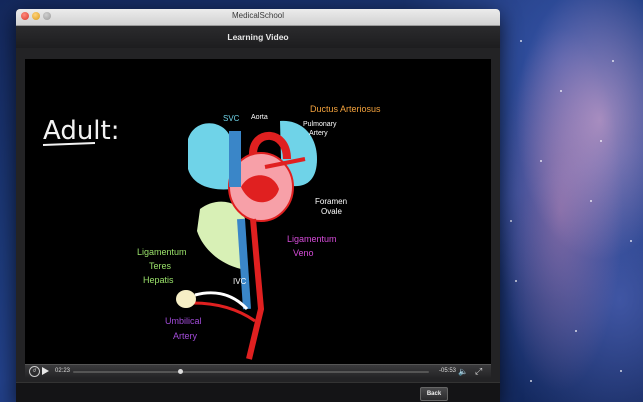  I want to click on page-title: Learning Video, so click(258, 37).